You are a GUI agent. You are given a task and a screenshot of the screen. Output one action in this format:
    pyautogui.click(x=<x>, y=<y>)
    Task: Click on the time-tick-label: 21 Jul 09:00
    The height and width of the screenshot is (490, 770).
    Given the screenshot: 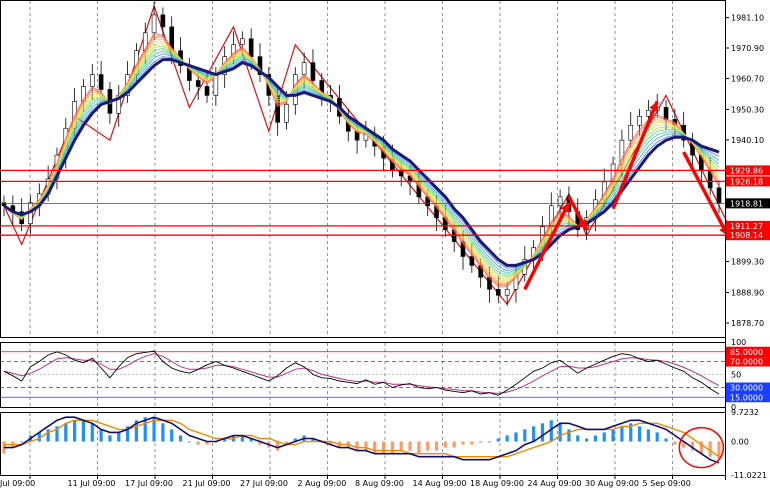 What is the action you would take?
    pyautogui.click(x=207, y=483)
    